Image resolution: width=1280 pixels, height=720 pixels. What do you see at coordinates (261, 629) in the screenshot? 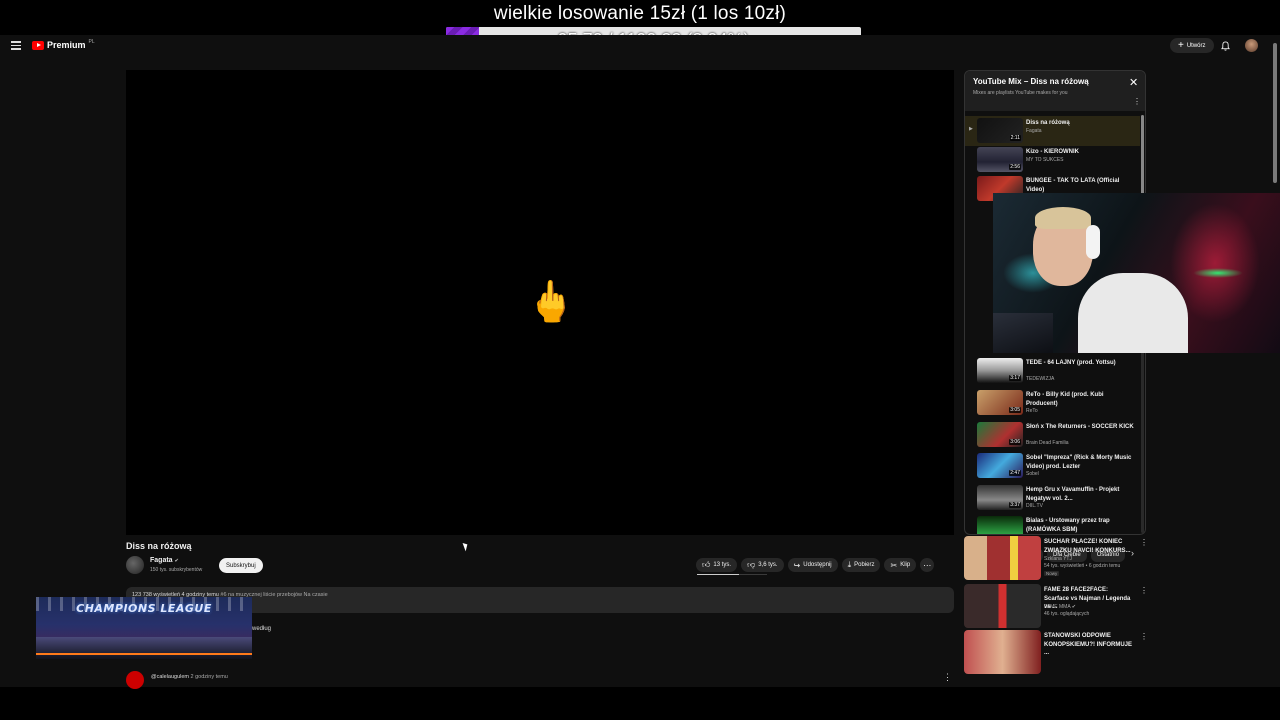
I see `comments-sort-label: według` at bounding box center [261, 629].